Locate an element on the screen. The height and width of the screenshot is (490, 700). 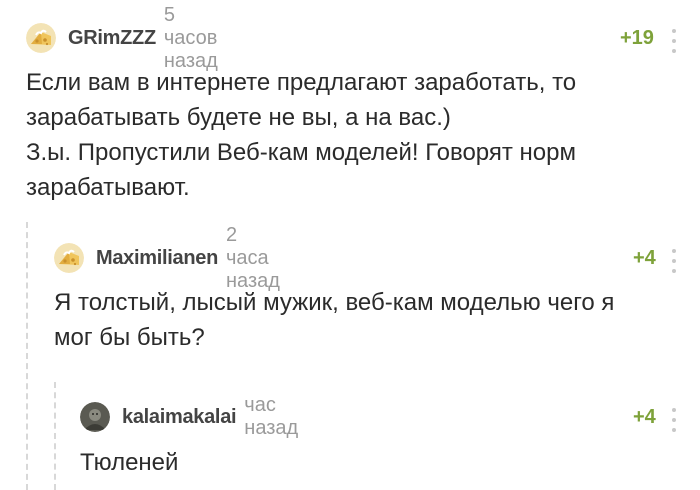
author-name: GRimZZZ is located at coordinates (112, 38).